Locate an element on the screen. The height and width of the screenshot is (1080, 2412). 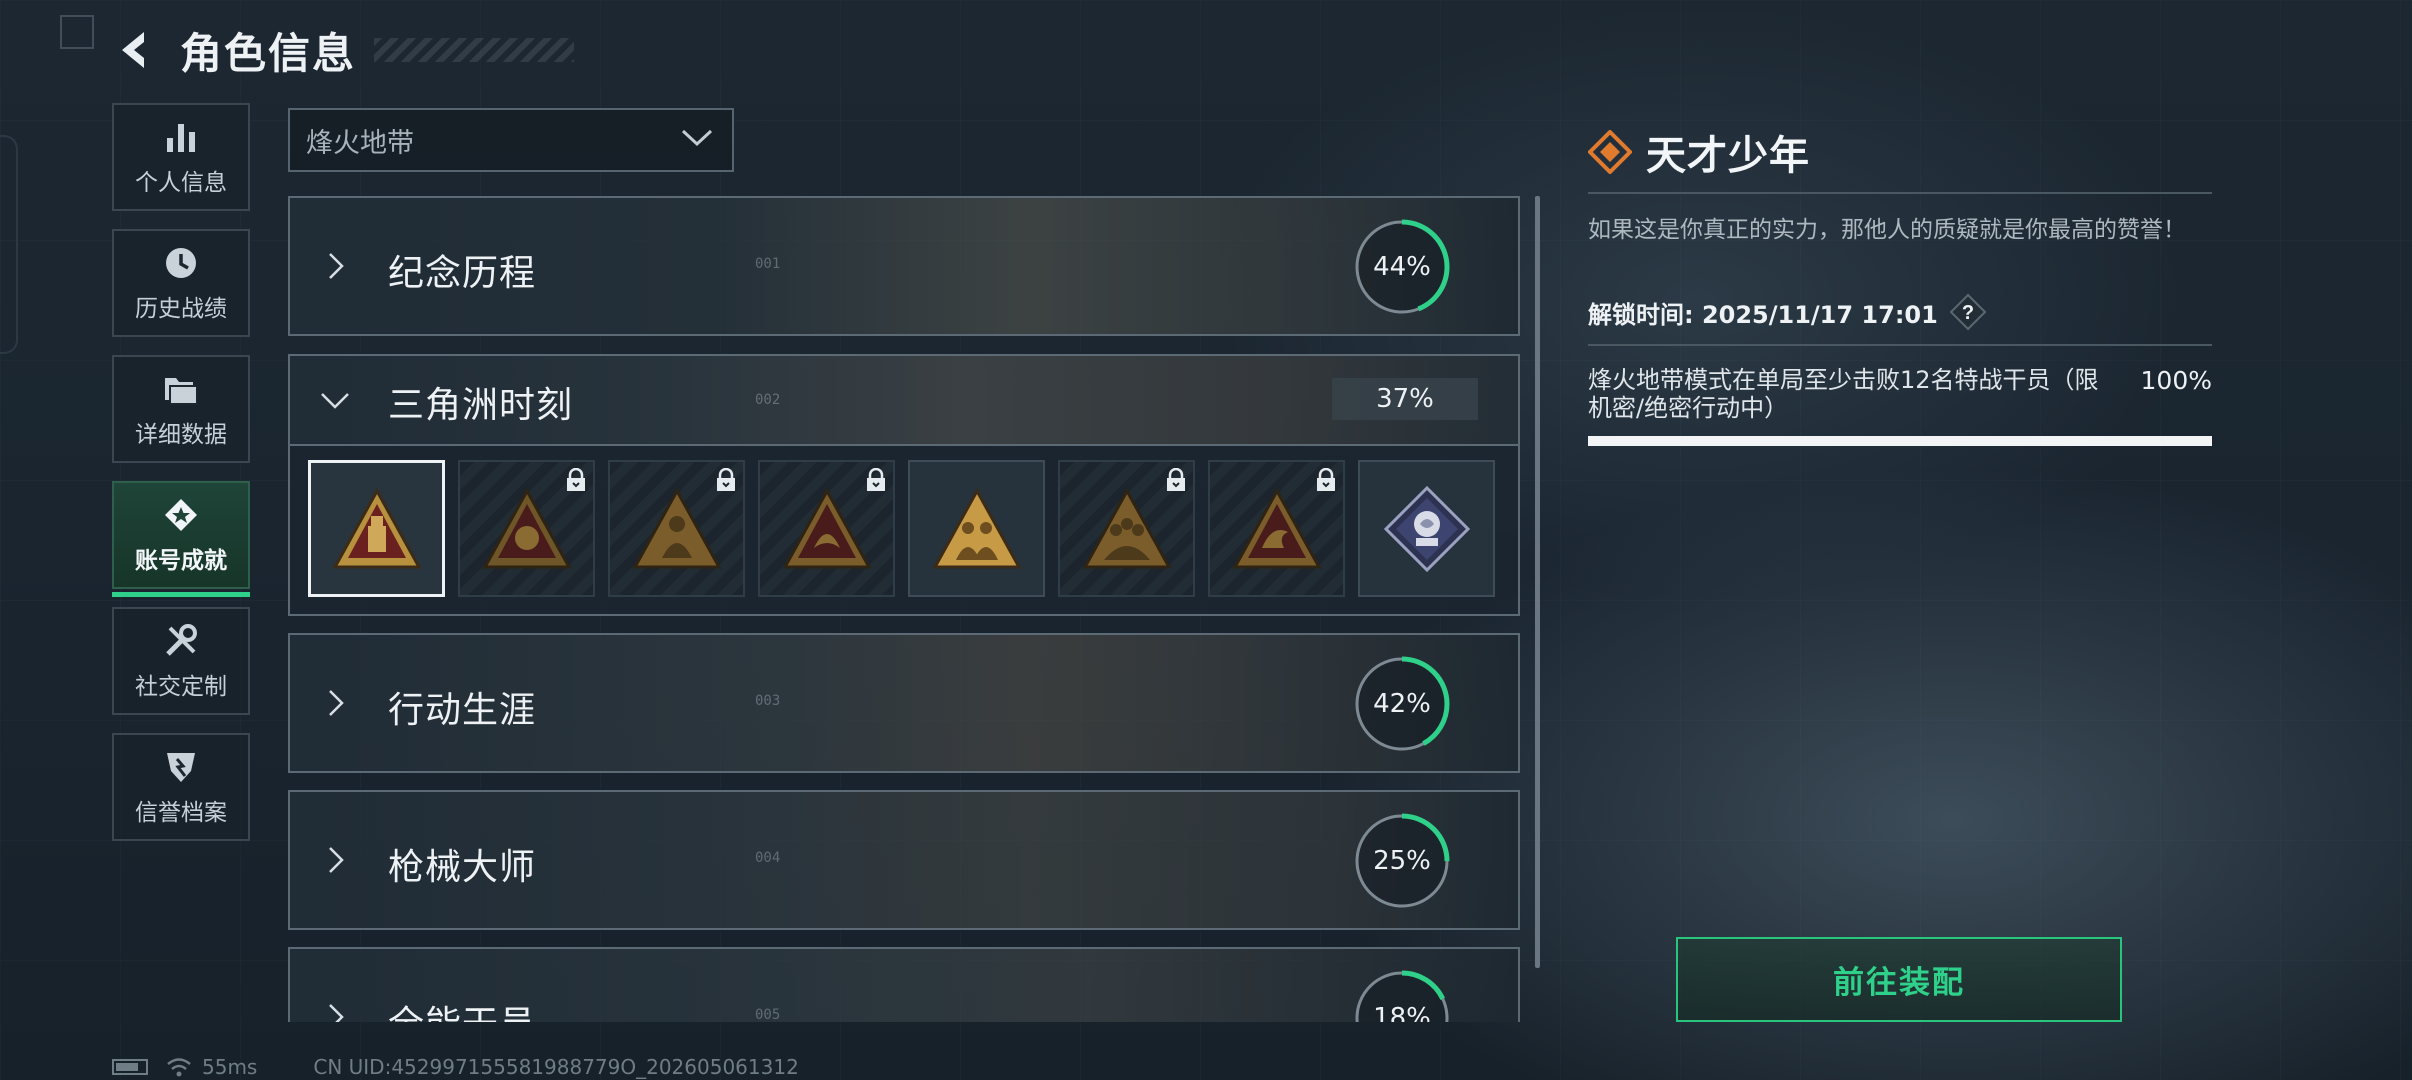
mode-dropdown-value: 烽火地带 is located at coordinates (360, 143).